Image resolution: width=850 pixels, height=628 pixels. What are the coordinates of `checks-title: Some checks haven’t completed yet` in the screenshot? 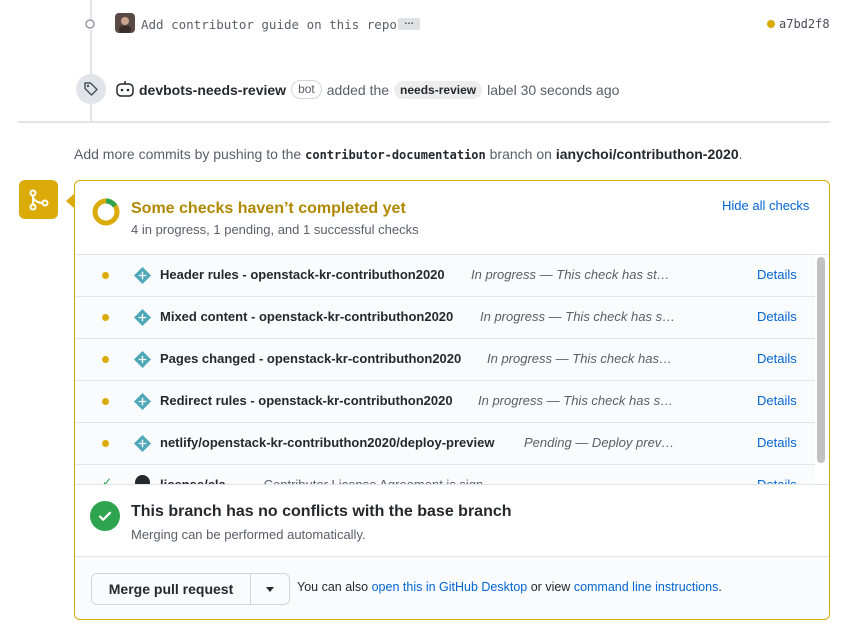 It's located at (268, 208).